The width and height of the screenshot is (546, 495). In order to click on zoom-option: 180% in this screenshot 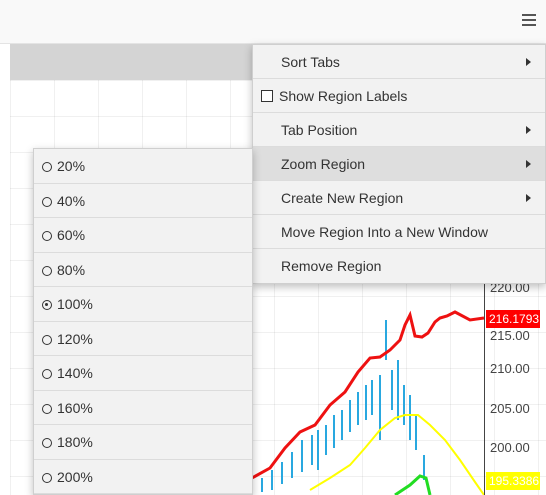, I will do `click(143, 442)`.